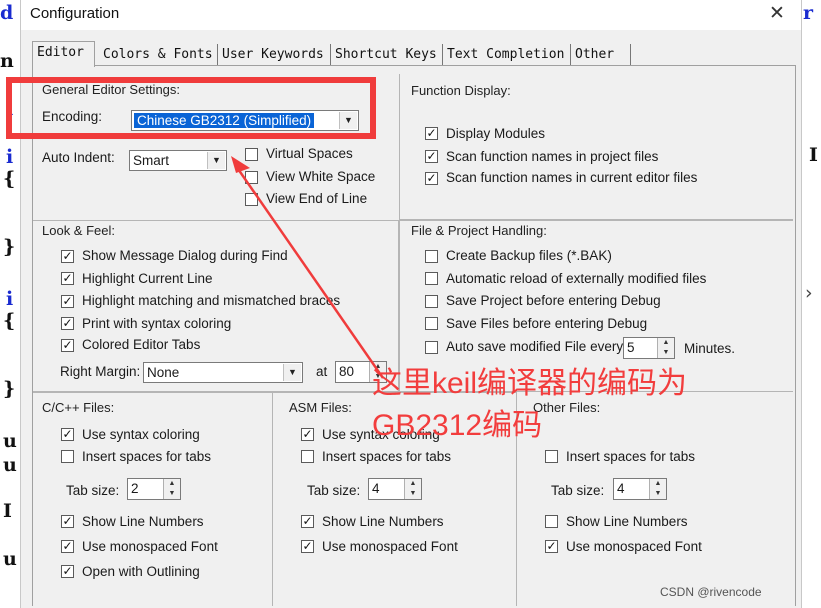 This screenshot has height=608, width=821. I want to click on annotation-line-1: 这里keil编译器的编码为, so click(530, 383).